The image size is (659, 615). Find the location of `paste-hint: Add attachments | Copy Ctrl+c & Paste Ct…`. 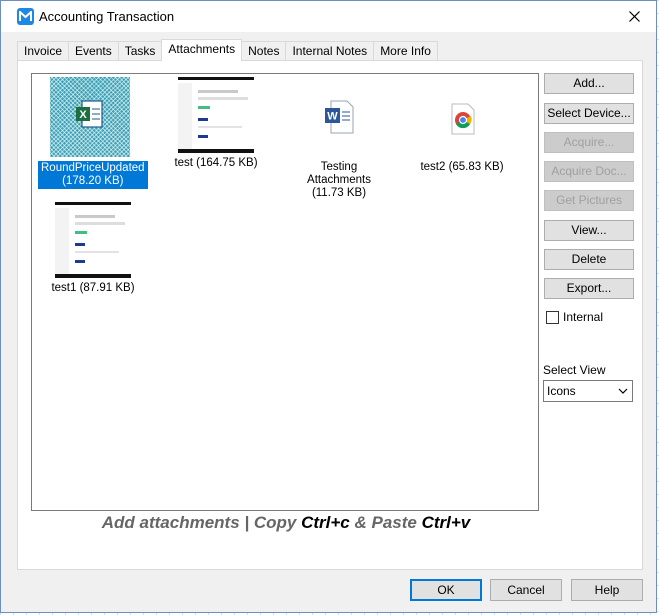

paste-hint: Add attachments | Copy Ctrl+c & Paste Ct… is located at coordinates (286, 523).